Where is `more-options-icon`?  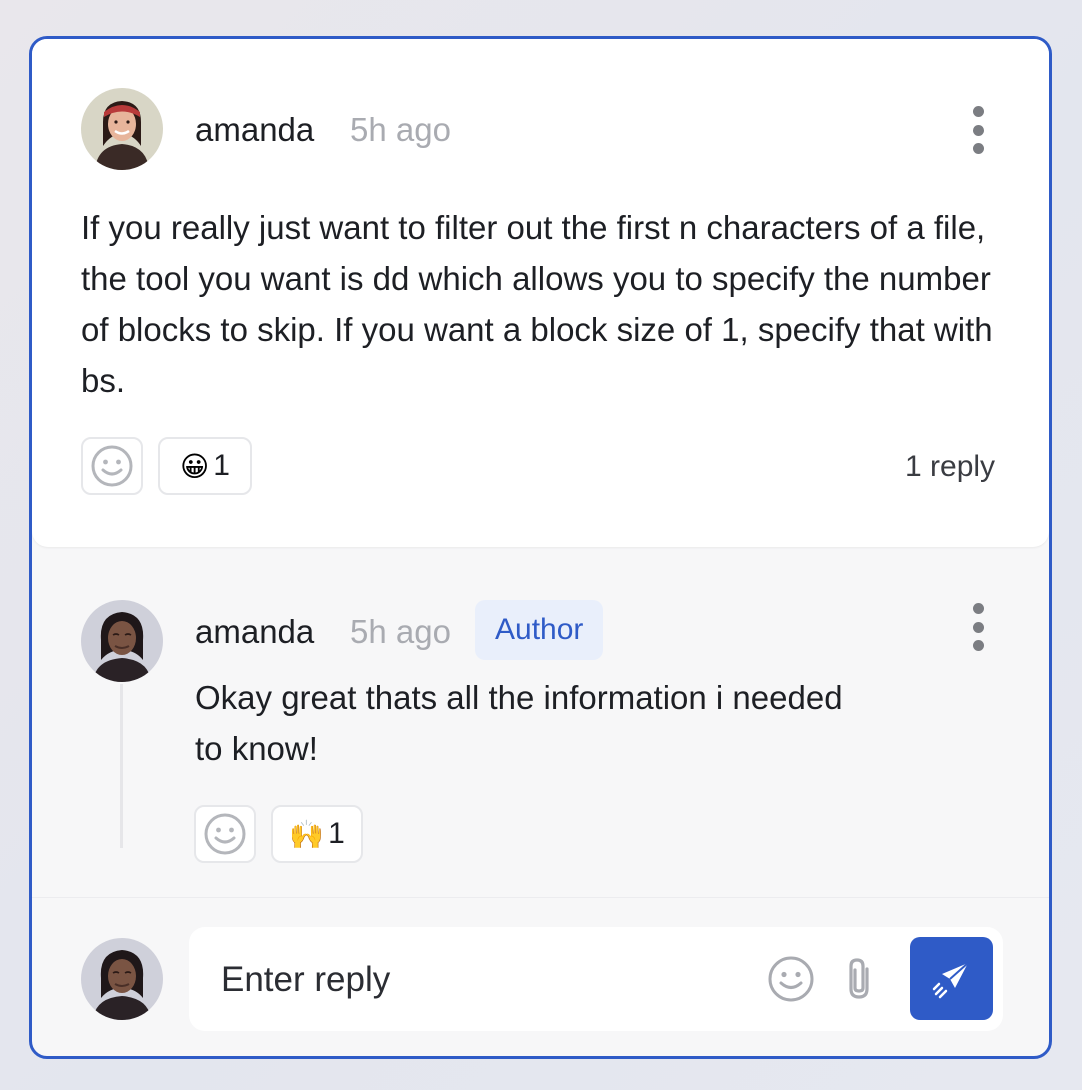
more-options-icon is located at coordinates (978, 130).